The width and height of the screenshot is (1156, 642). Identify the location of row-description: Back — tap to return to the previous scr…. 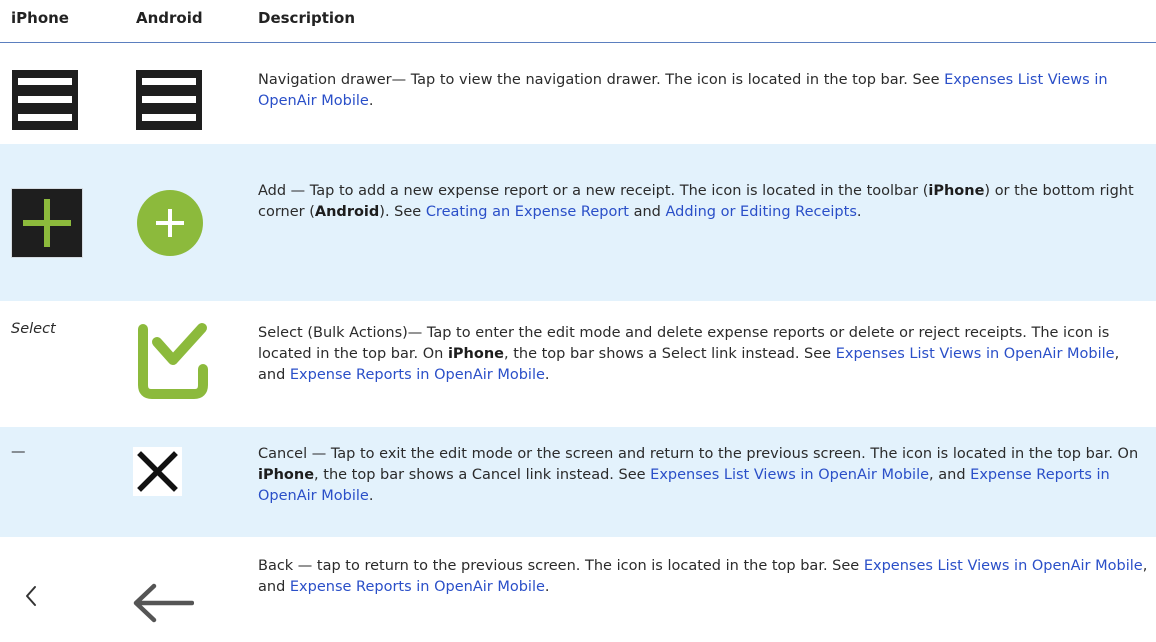
(703, 576).